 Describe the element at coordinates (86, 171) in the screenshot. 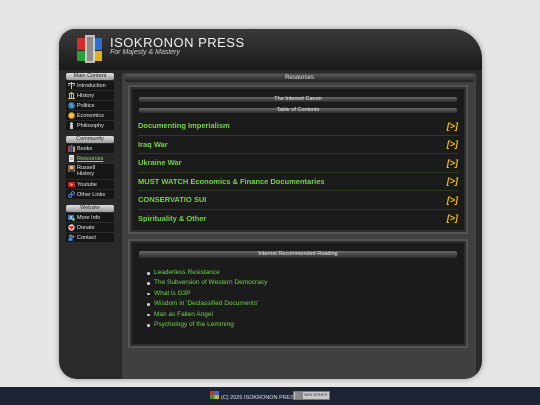

I see `sidebar-item-label: Russell History` at that location.